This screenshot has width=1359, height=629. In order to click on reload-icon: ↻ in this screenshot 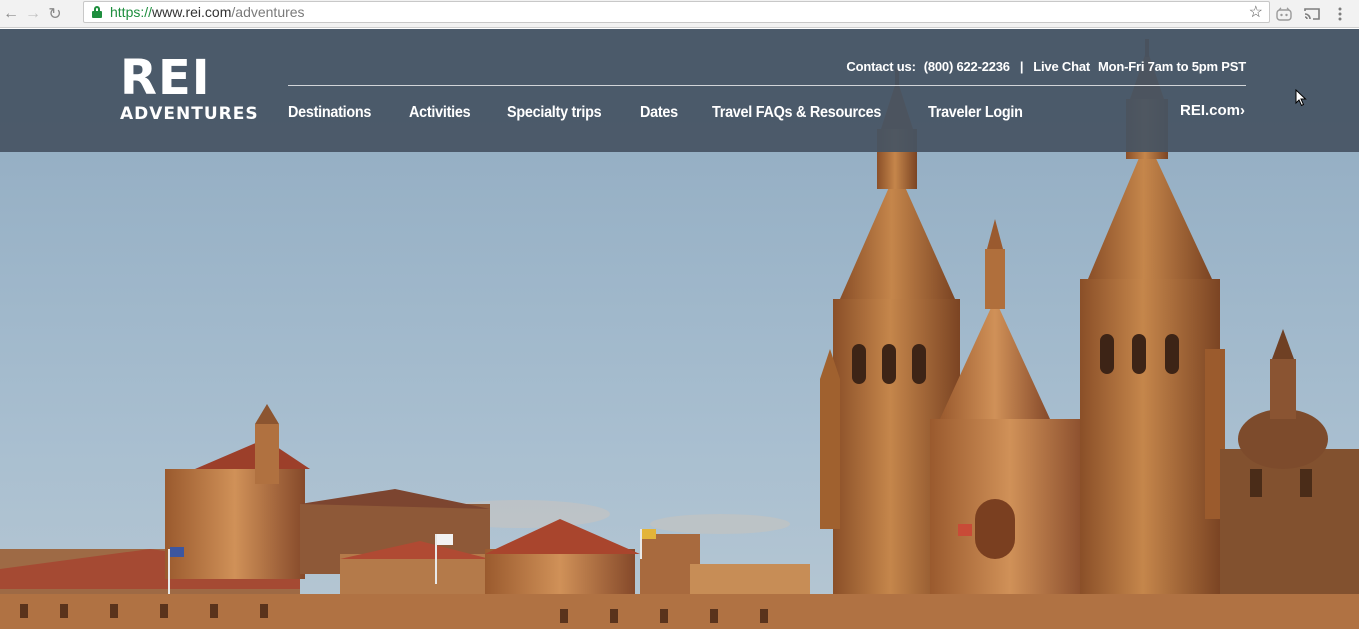, I will do `click(55, 14)`.